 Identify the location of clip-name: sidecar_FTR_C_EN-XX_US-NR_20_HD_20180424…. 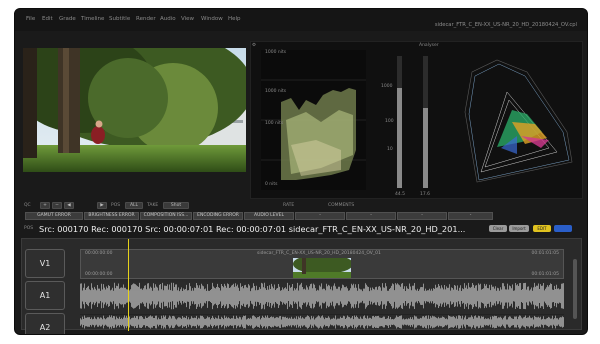
(319, 253).